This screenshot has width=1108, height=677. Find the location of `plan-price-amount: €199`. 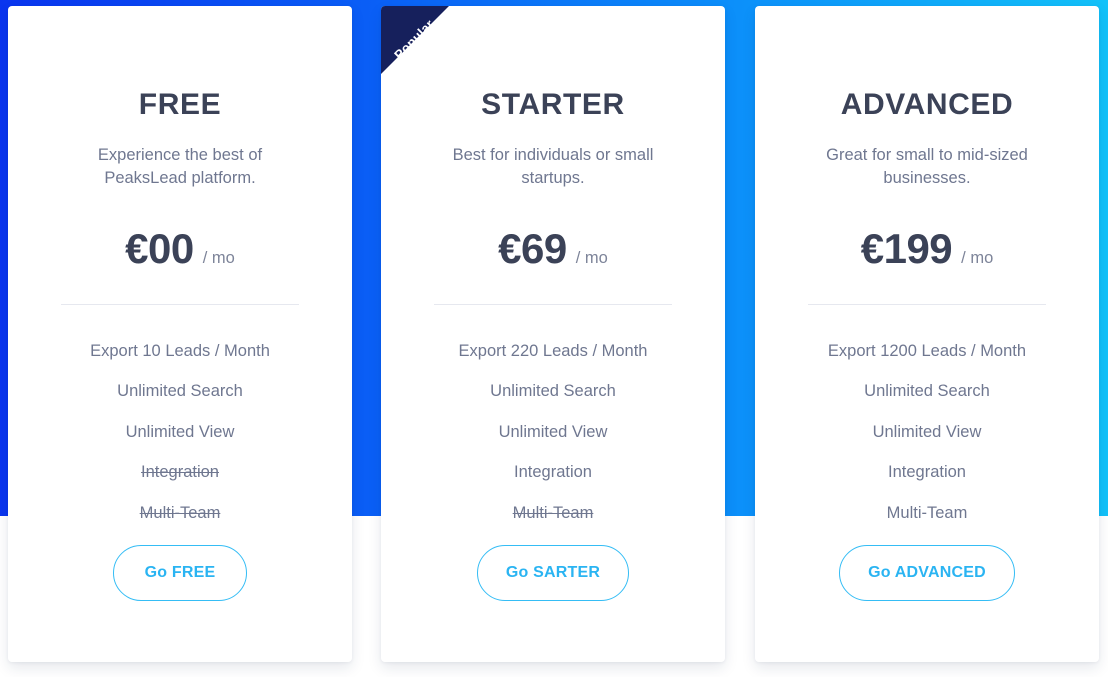

plan-price-amount: €199 is located at coordinates (906, 248).